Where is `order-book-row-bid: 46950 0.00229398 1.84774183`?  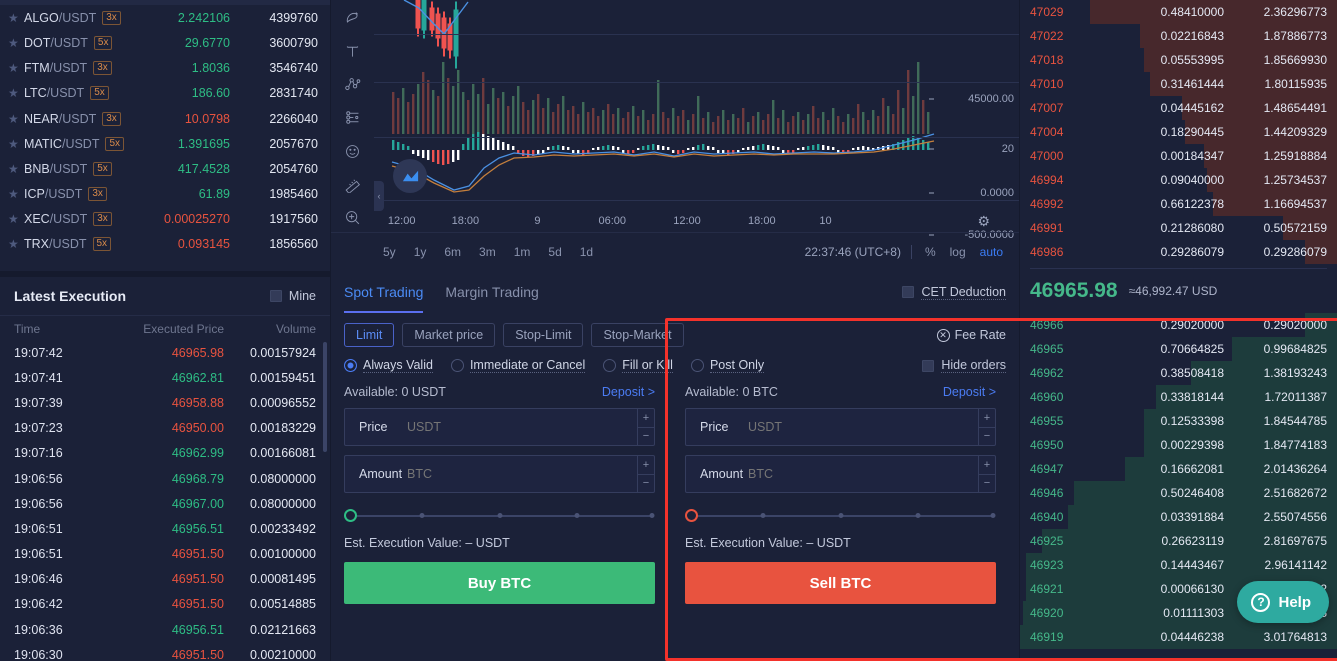 order-book-row-bid: 46950 0.00229398 1.84774183 is located at coordinates (1178, 445).